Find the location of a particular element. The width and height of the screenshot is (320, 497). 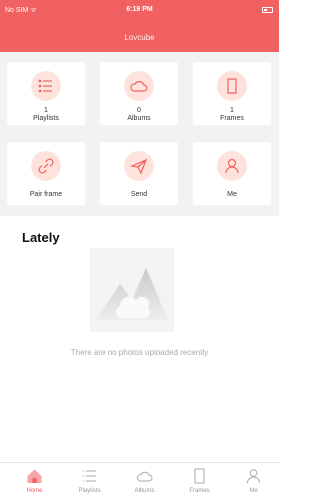

tab-bar: Home Playlists Albums Frames Me is located at coordinates (139, 479).